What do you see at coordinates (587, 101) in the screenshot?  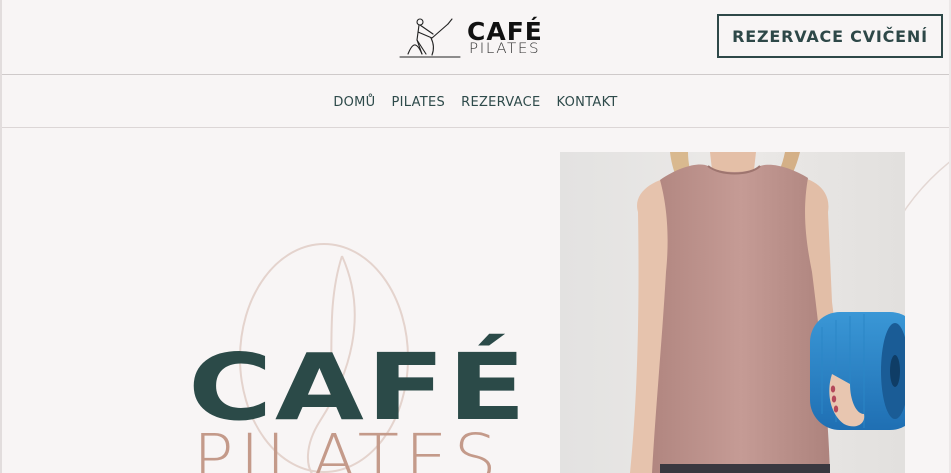 I see `nav-item-contact: KONTAKT` at bounding box center [587, 101].